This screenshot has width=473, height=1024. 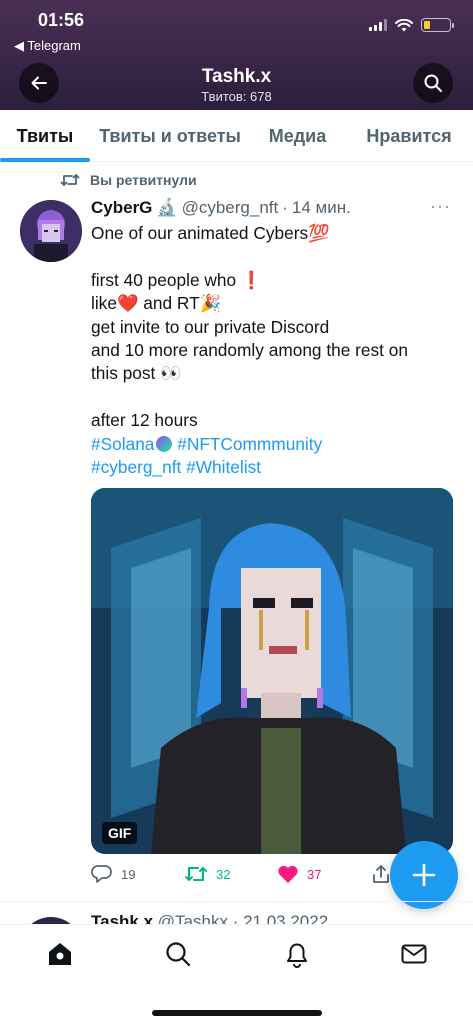 I want to click on search-button, so click(x=433, y=83).